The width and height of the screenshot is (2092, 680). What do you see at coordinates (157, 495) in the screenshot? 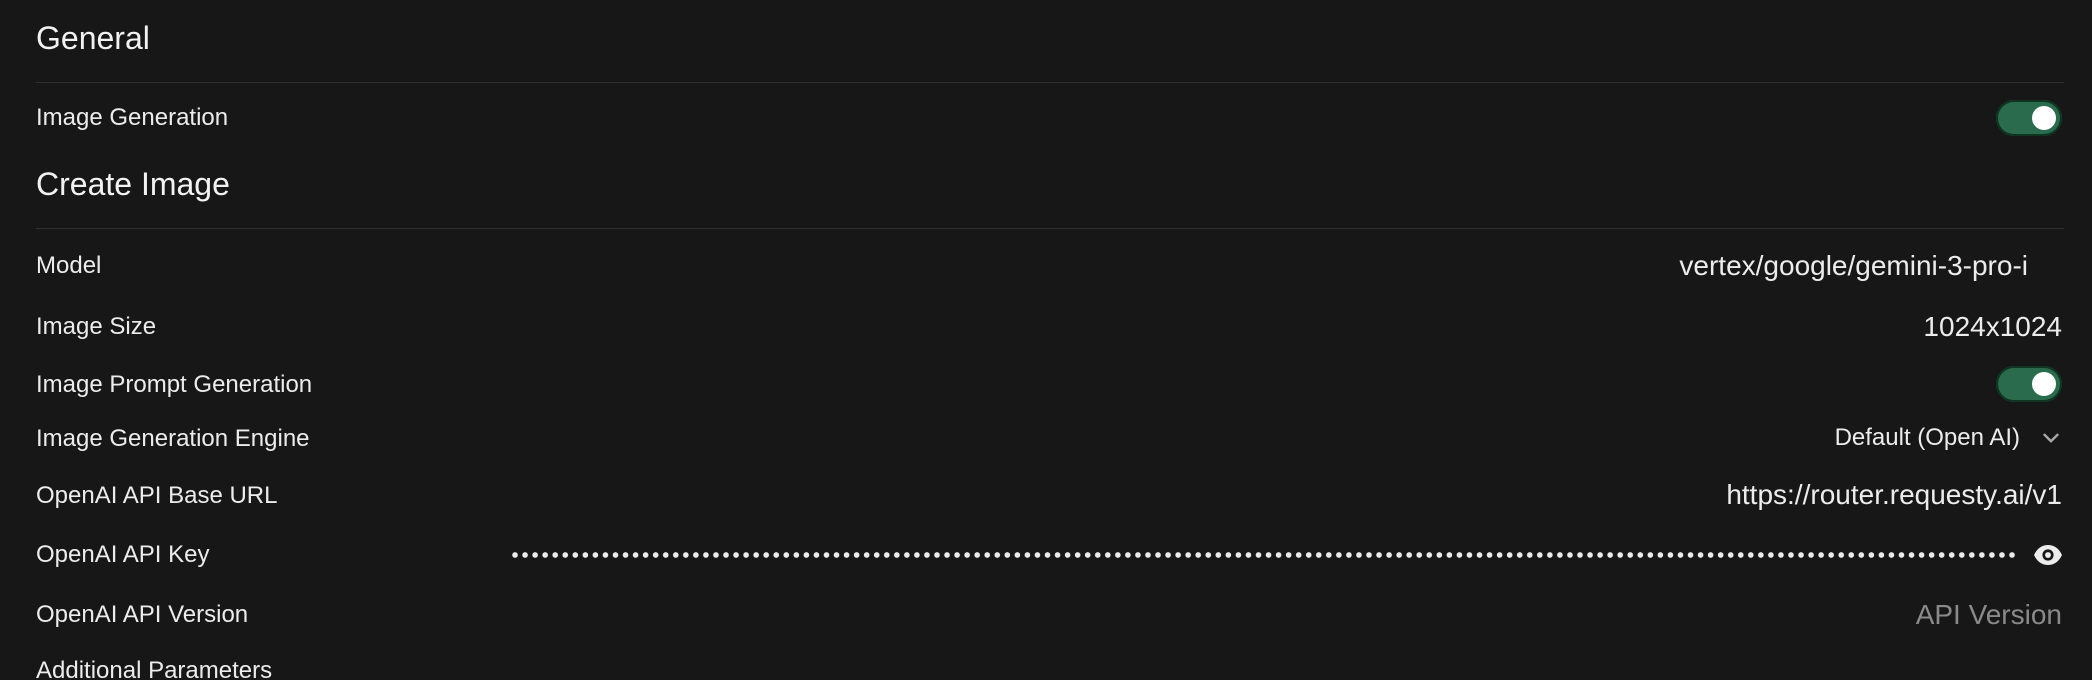
I see `base-url-label: OpenAI API Base URL` at bounding box center [157, 495].